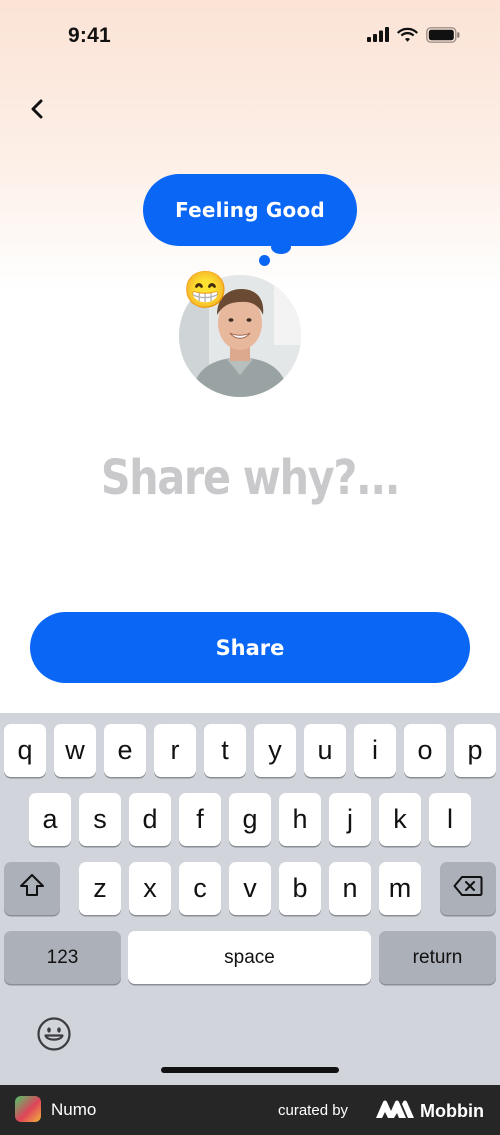 This screenshot has width=500, height=1135. What do you see at coordinates (25, 750) in the screenshot?
I see `key-q: q` at bounding box center [25, 750].